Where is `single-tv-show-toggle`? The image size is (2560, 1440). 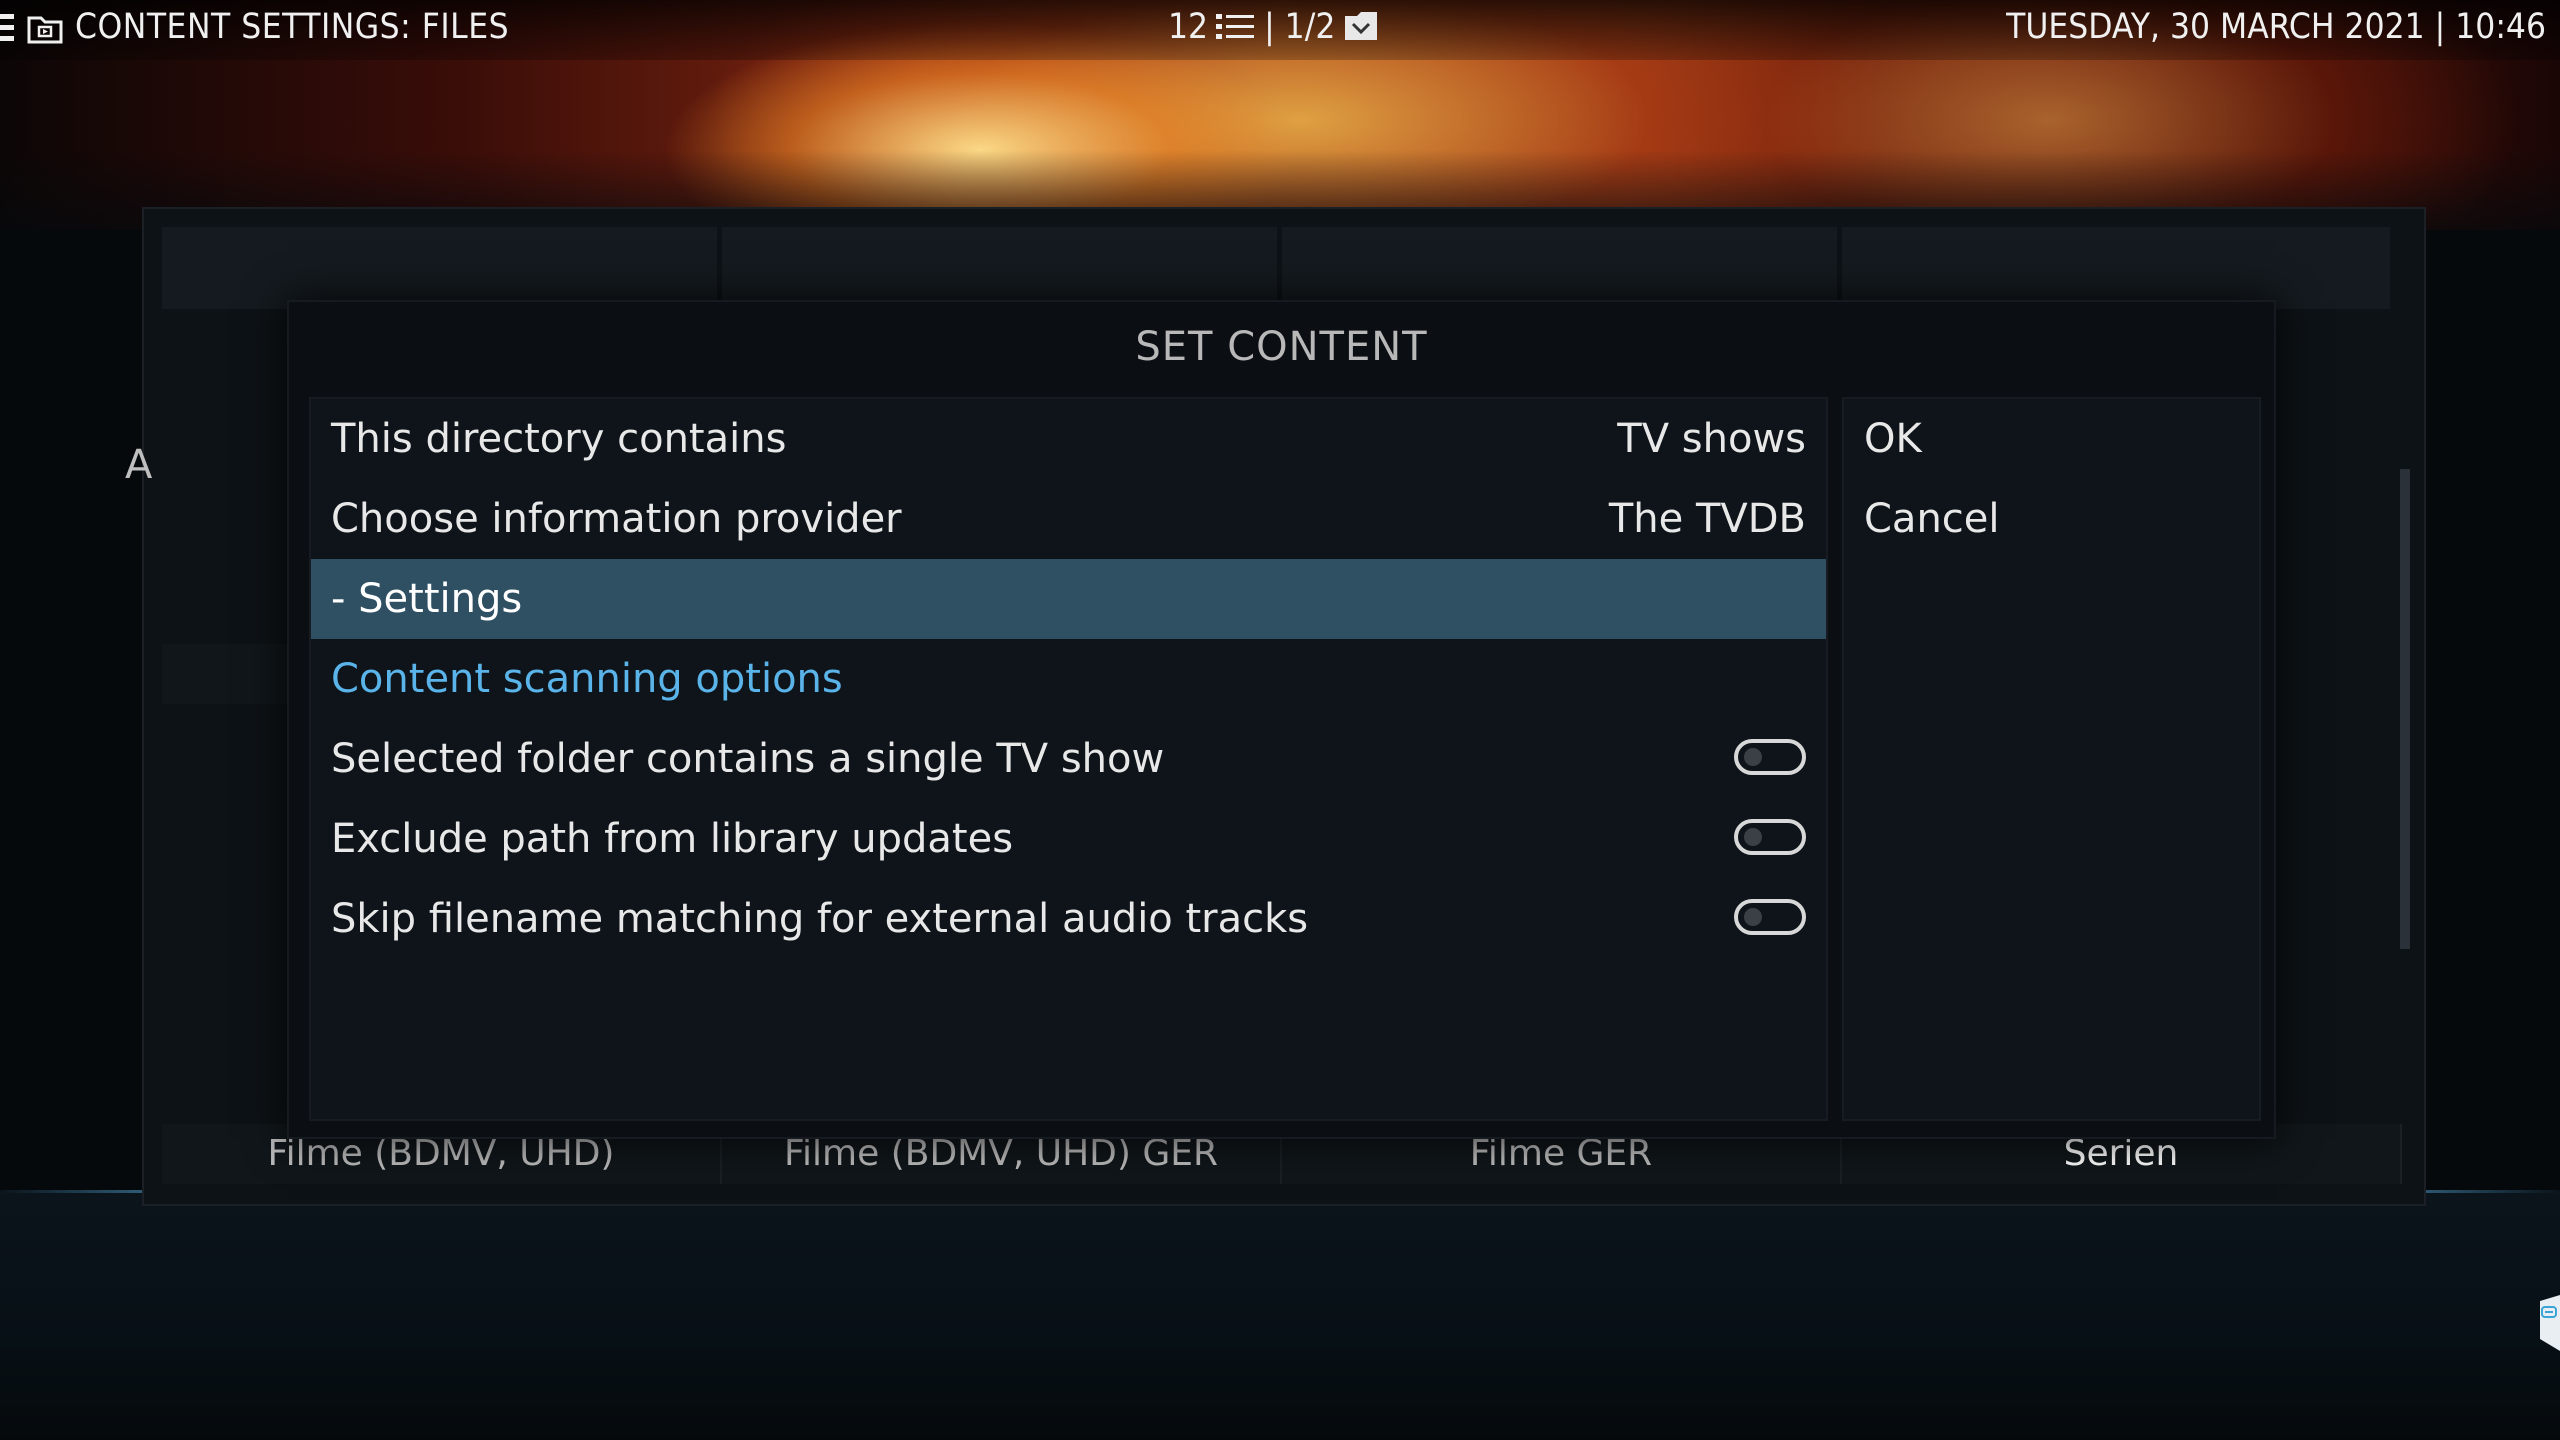
single-tv-show-toggle is located at coordinates (1770, 757).